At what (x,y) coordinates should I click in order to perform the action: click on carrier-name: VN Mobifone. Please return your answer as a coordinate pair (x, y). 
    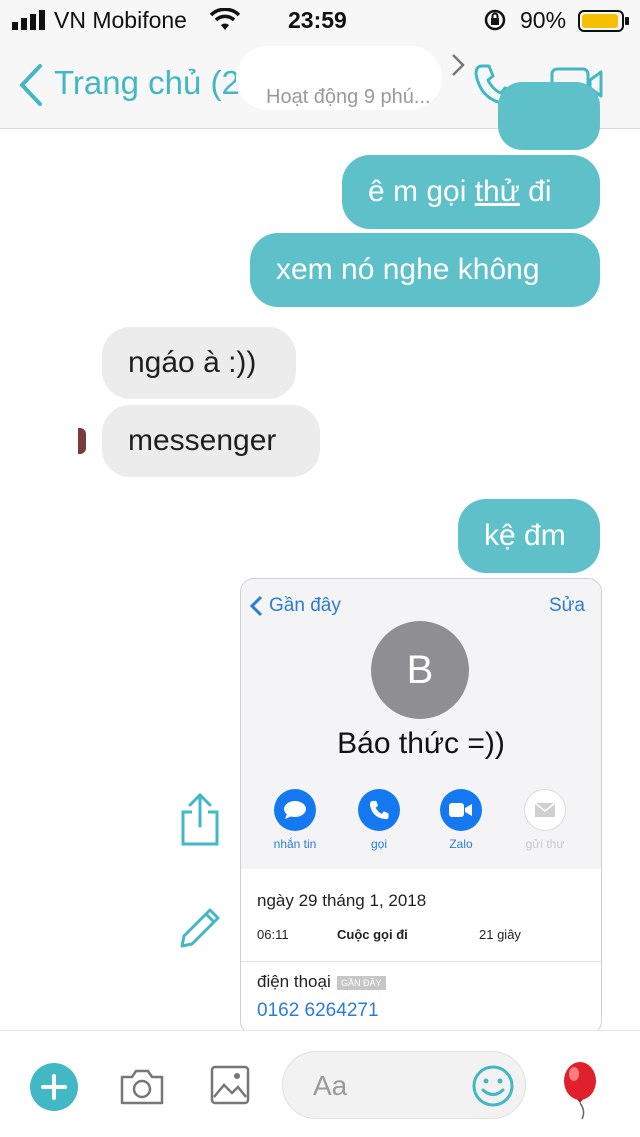
    Looking at the image, I should click on (120, 20).